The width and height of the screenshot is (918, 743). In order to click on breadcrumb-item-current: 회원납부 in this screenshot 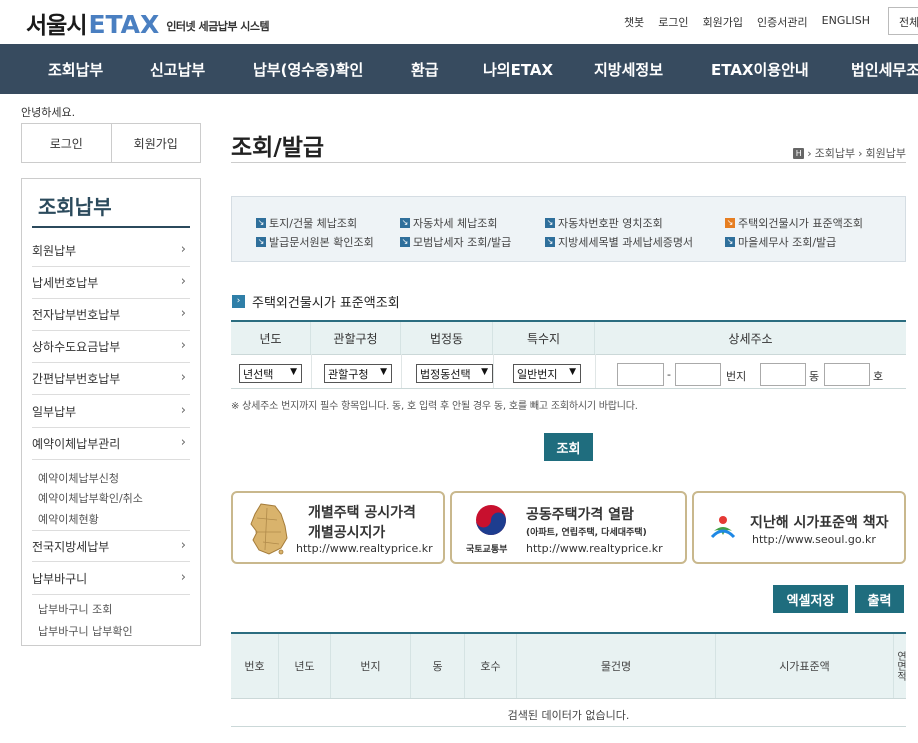, I will do `click(885, 153)`.